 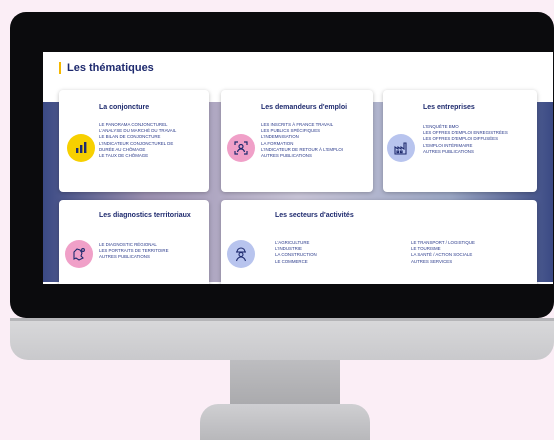 What do you see at coordinates (304, 107) in the screenshot?
I see `card-title: Les demandeurs d'emploi` at bounding box center [304, 107].